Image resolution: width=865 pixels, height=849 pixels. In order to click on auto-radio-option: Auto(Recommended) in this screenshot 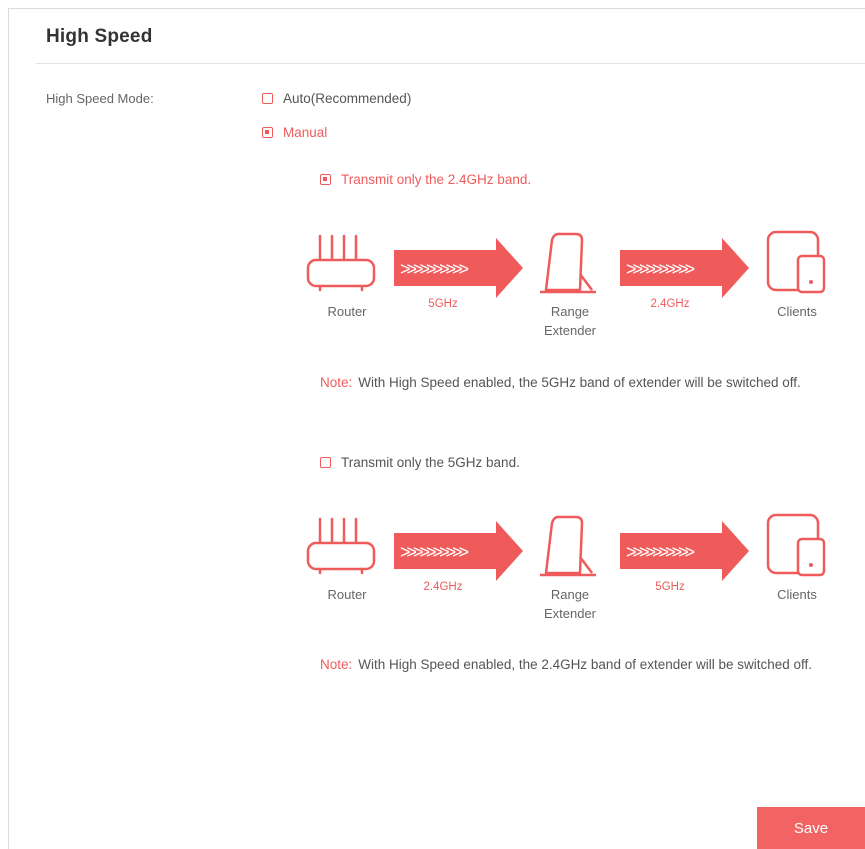, I will do `click(336, 98)`.